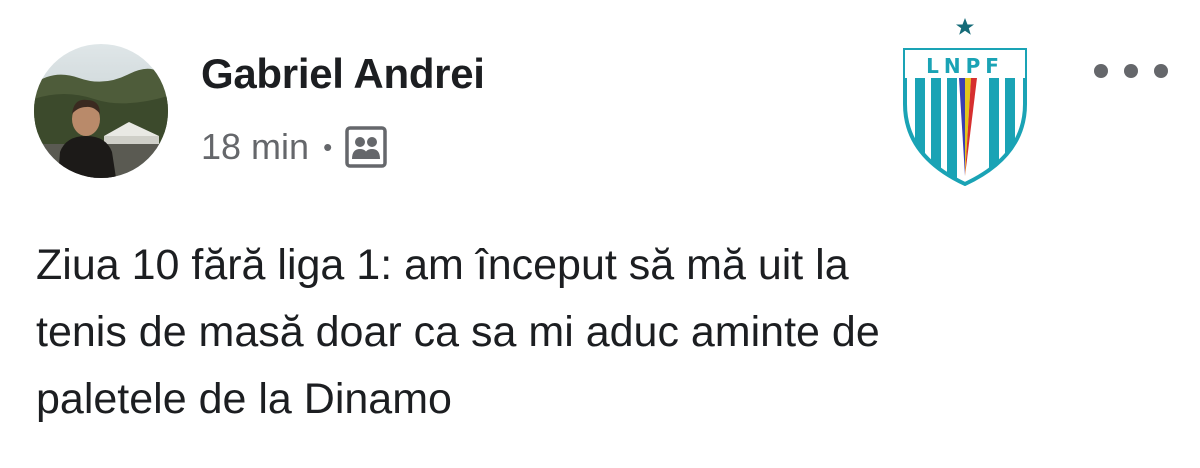 The image size is (1200, 468). What do you see at coordinates (366, 147) in the screenshot?
I see `group-icon` at bounding box center [366, 147].